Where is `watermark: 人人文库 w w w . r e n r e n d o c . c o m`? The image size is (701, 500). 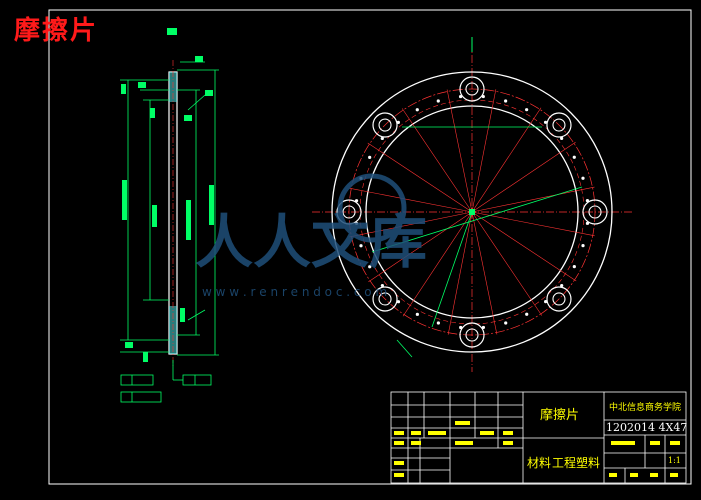 watermark: 人人文库 w w w . r e n r e n d o c . c o m is located at coordinates (311, 236).